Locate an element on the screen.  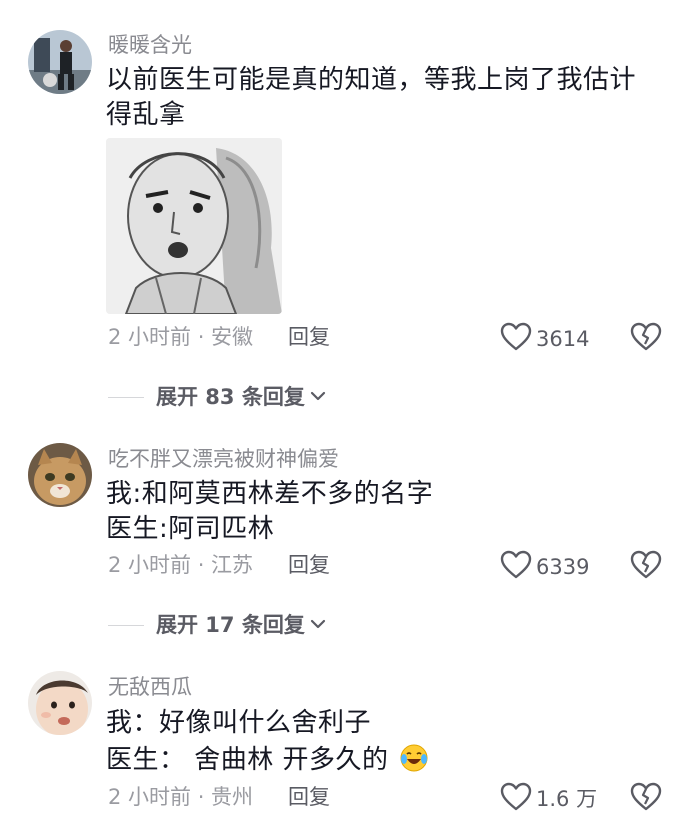
expand-replies-label: 展开 17 条回复 is located at coordinates (230, 625).